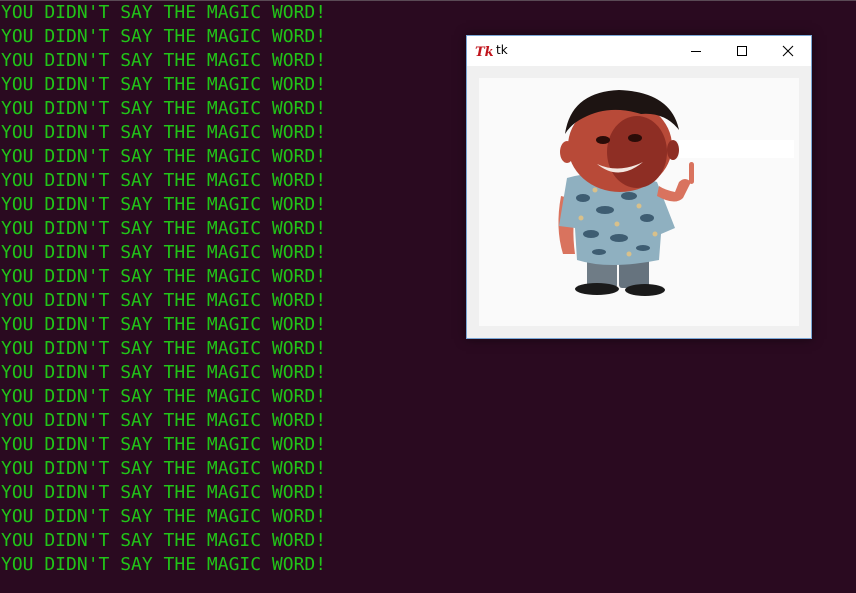 This screenshot has width=856, height=593. I want to click on cartoon-man-illustration, so click(676, 193).